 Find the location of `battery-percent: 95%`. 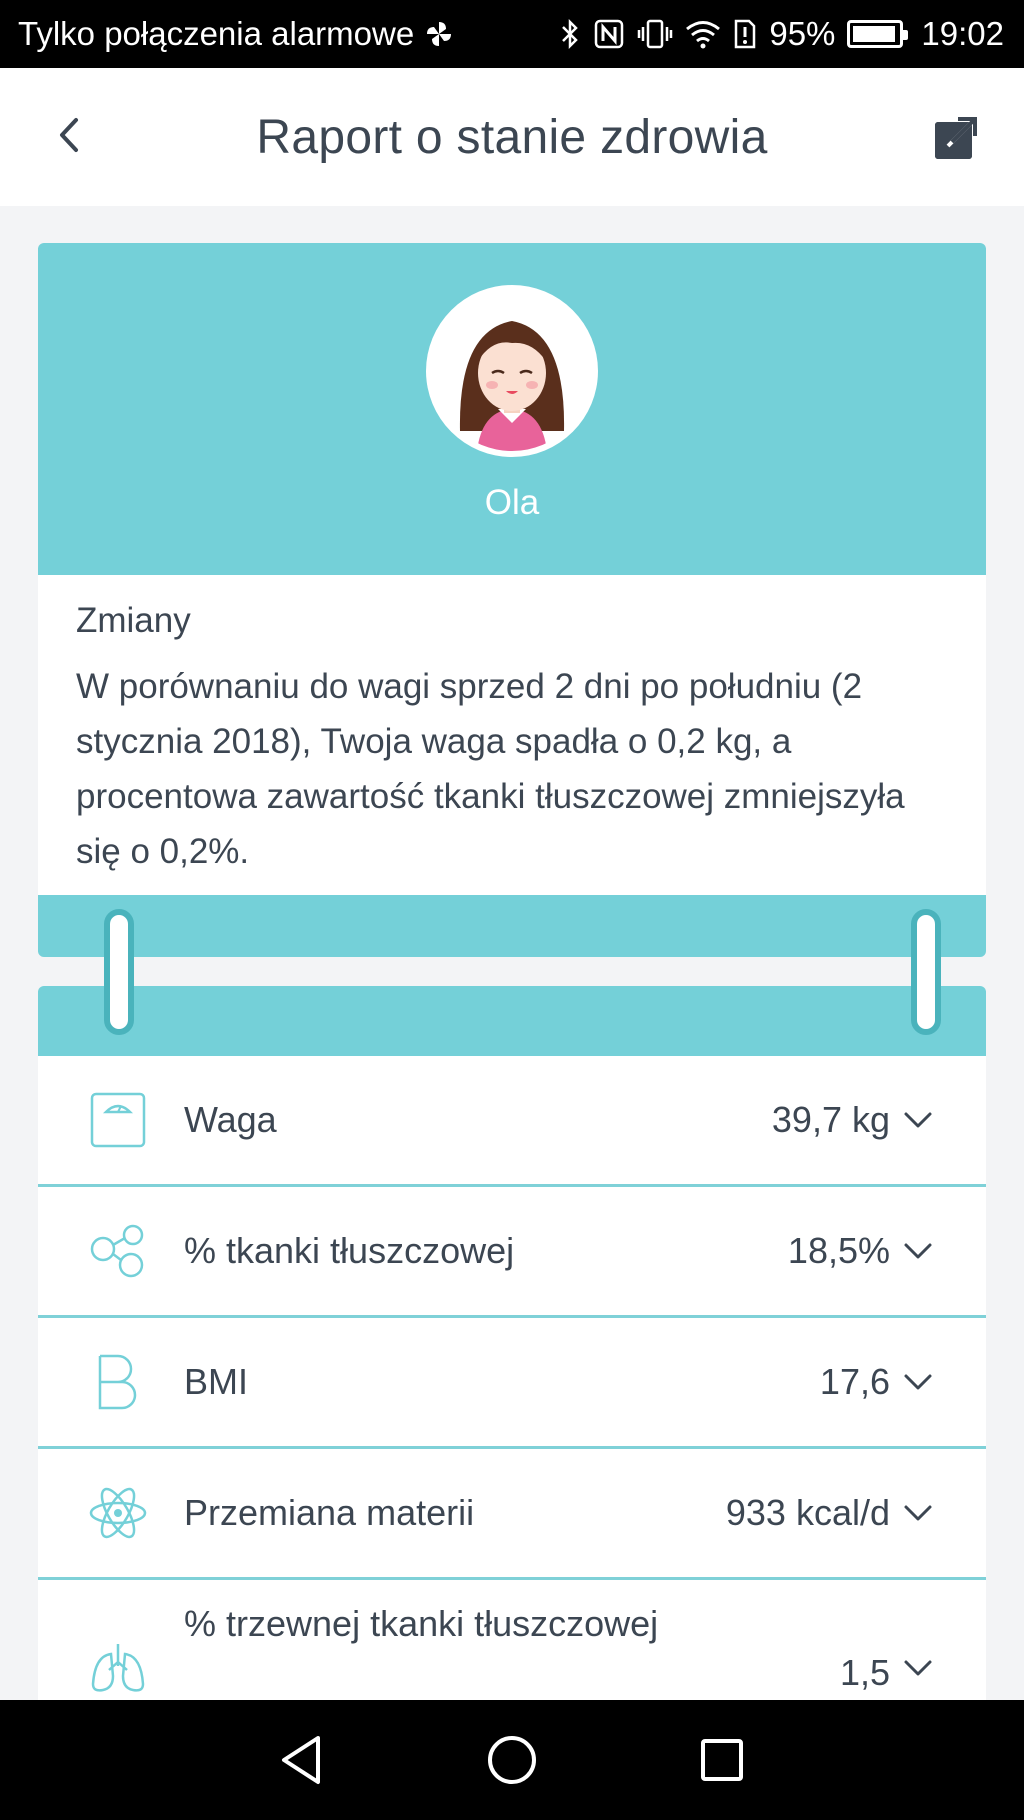

battery-percent: 95% is located at coordinates (802, 33).